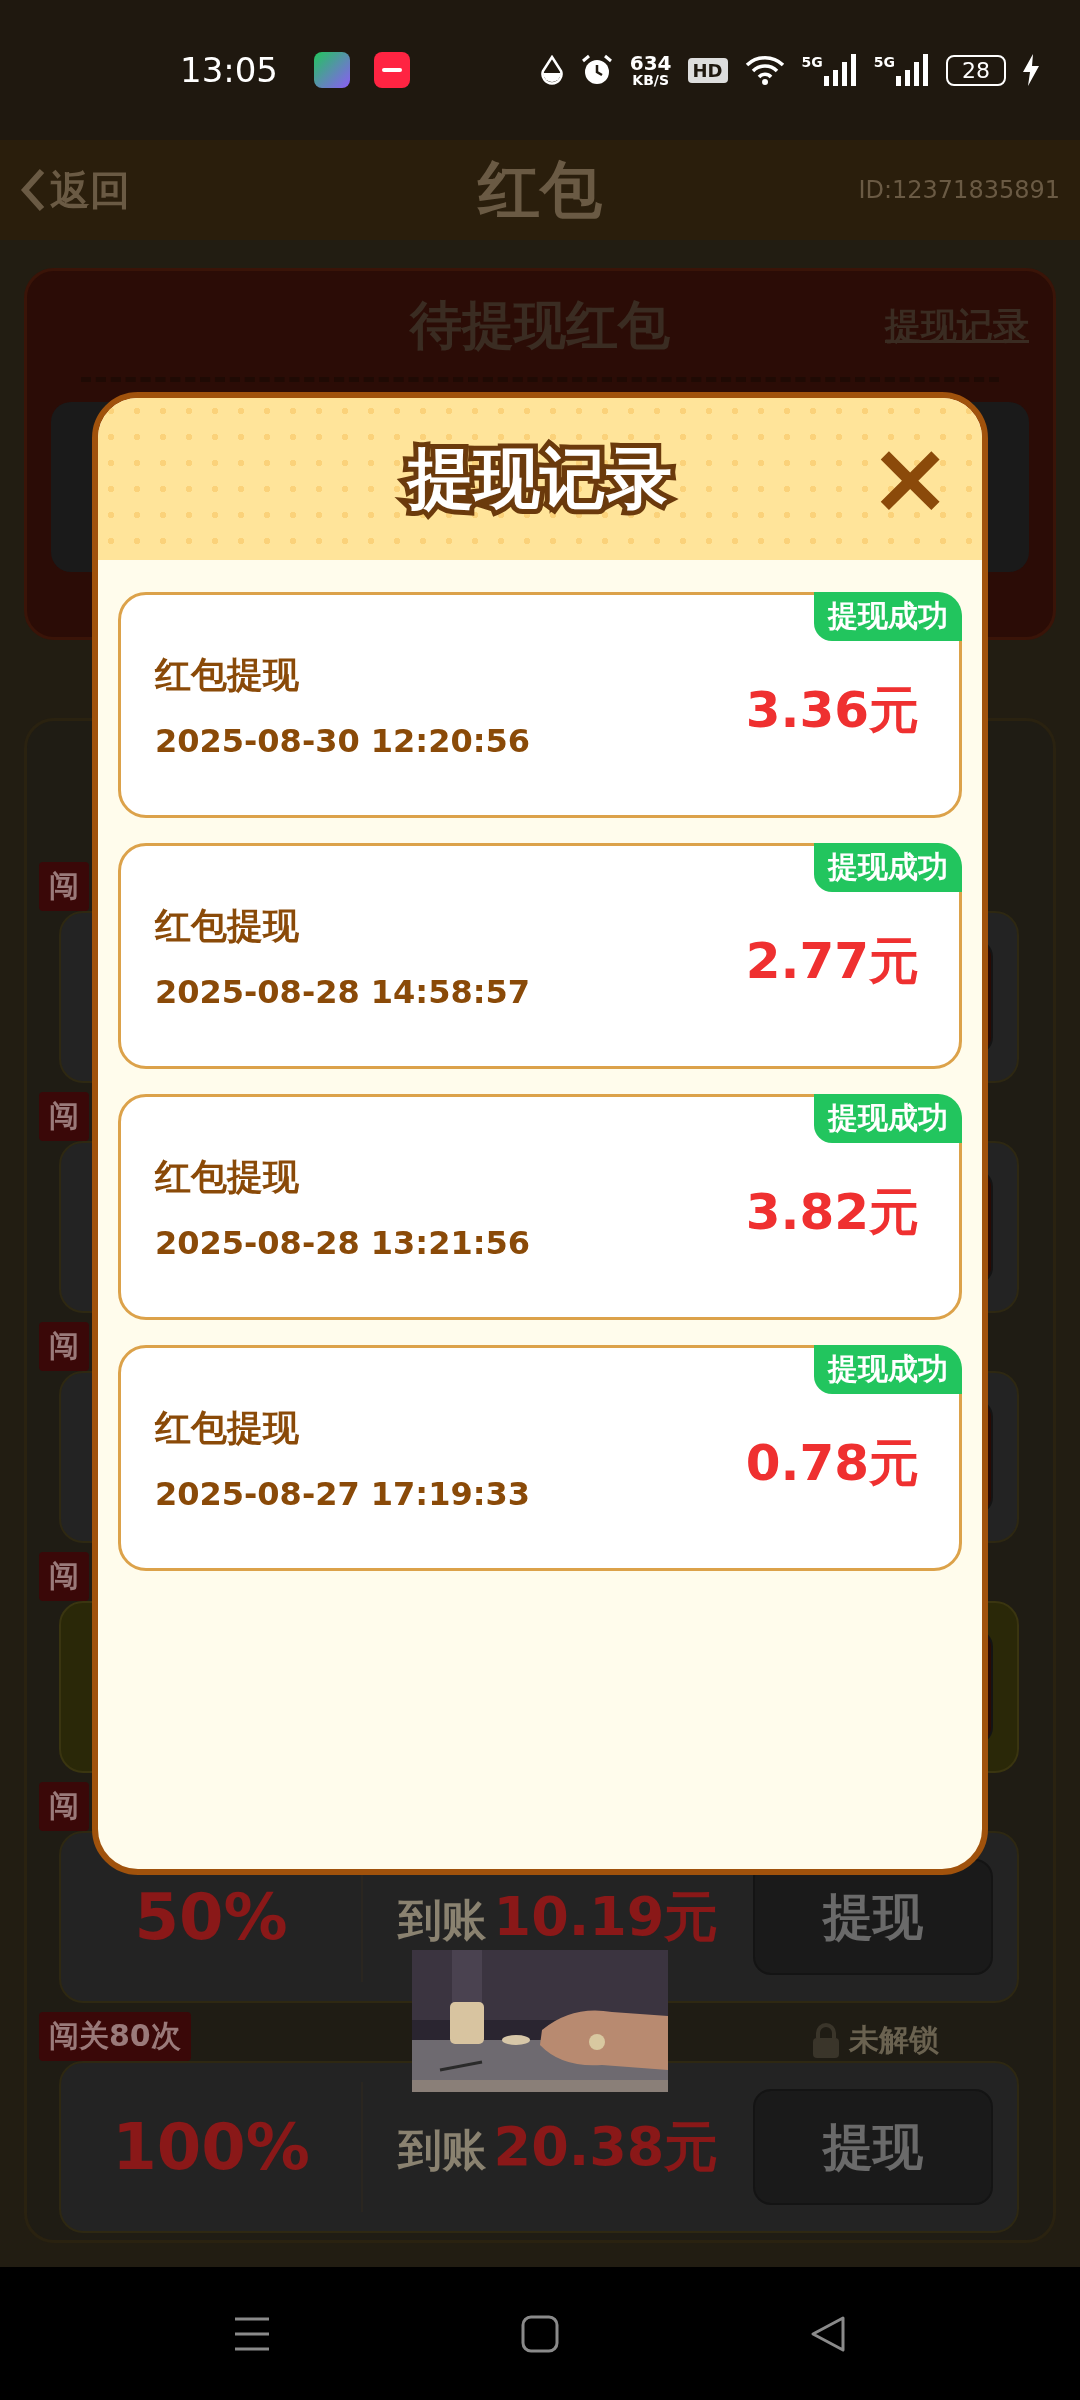 The image size is (1080, 2400). What do you see at coordinates (211, 2147) in the screenshot?
I see `progress-percent: 100%` at bounding box center [211, 2147].